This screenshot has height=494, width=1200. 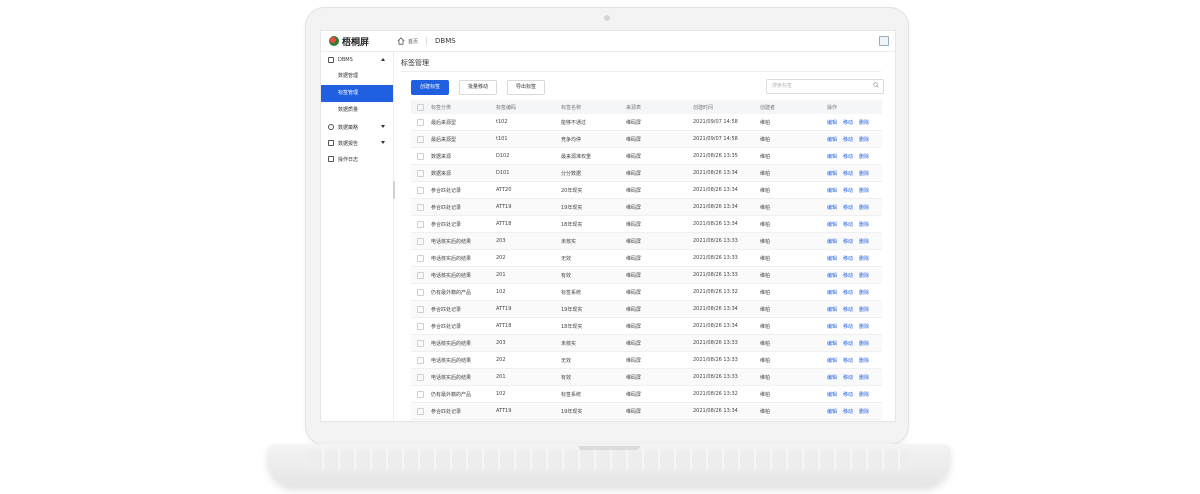 What do you see at coordinates (357, 60) in the screenshot?
I see `sidebar-group-dbms: DBMS` at bounding box center [357, 60].